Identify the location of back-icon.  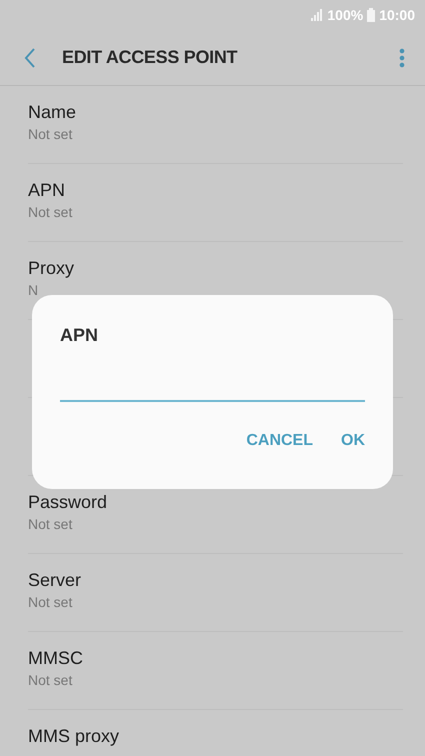
(30, 58).